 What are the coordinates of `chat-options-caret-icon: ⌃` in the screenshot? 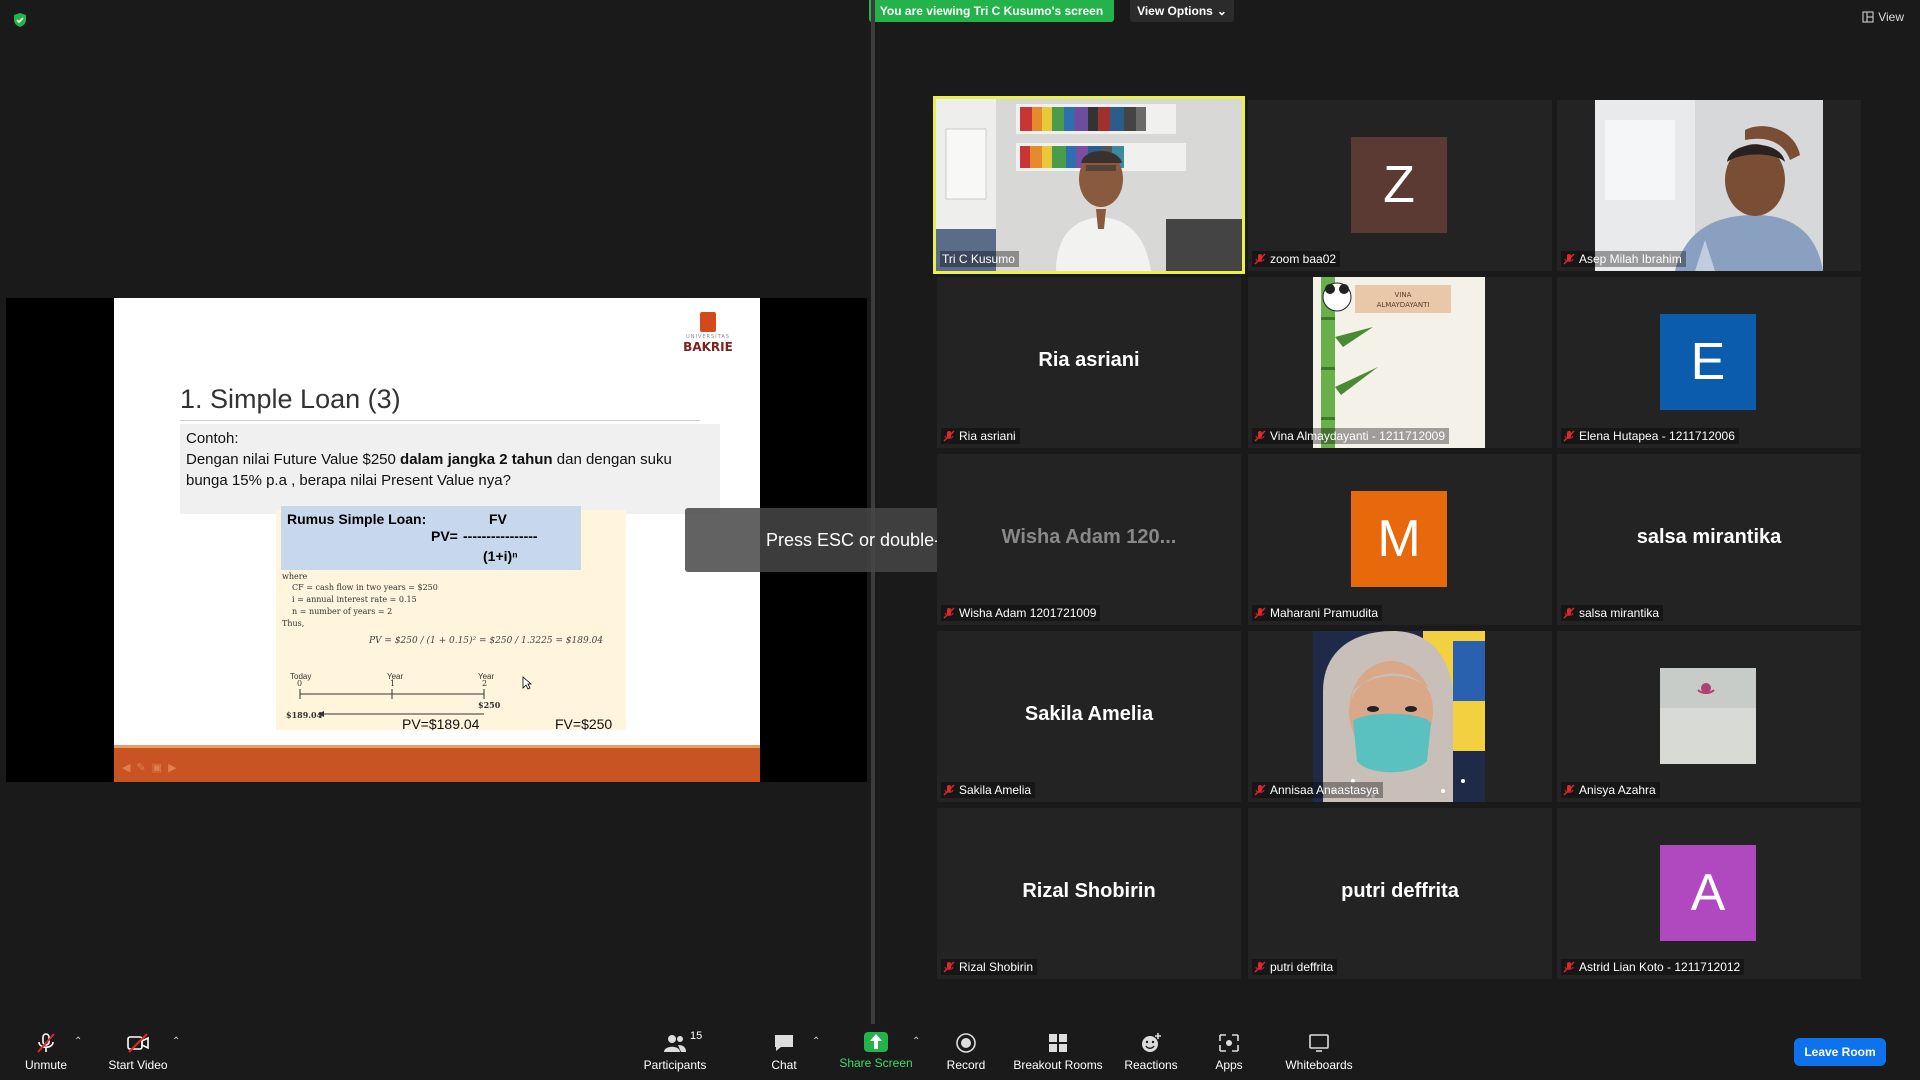 It's located at (816, 1041).